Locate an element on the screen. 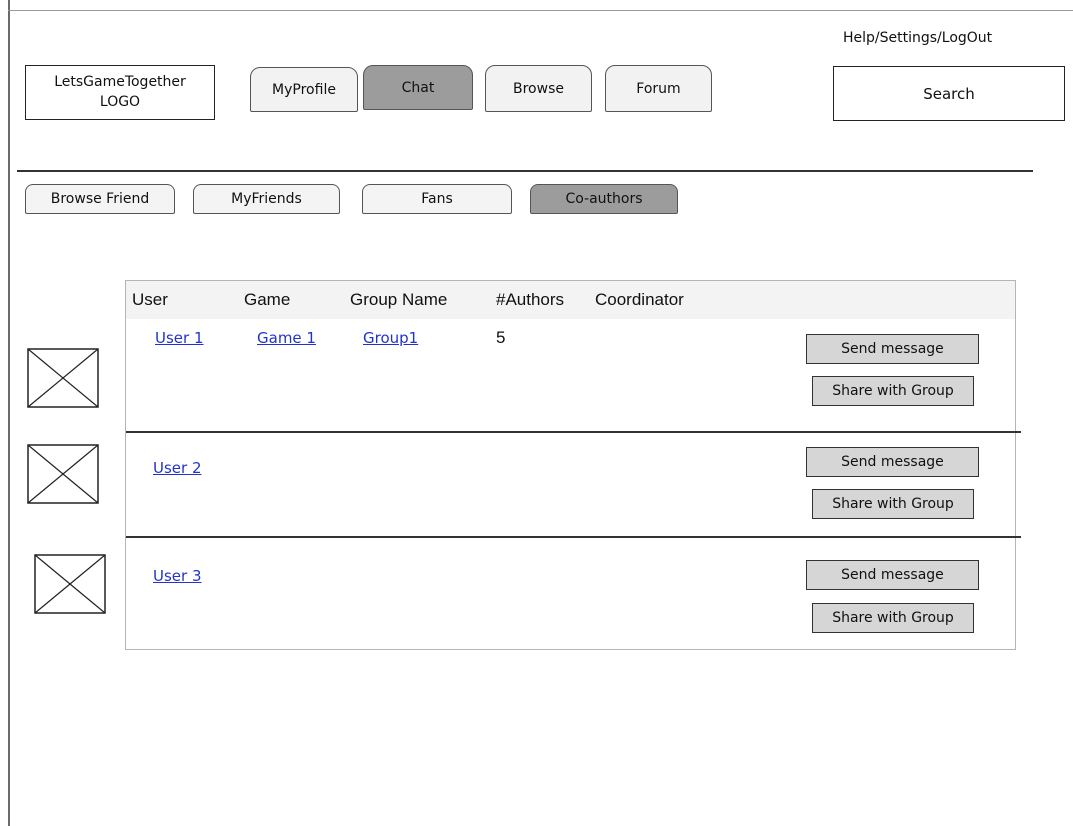 The height and width of the screenshot is (826, 1073). frame-left-edge is located at coordinates (9, 413).